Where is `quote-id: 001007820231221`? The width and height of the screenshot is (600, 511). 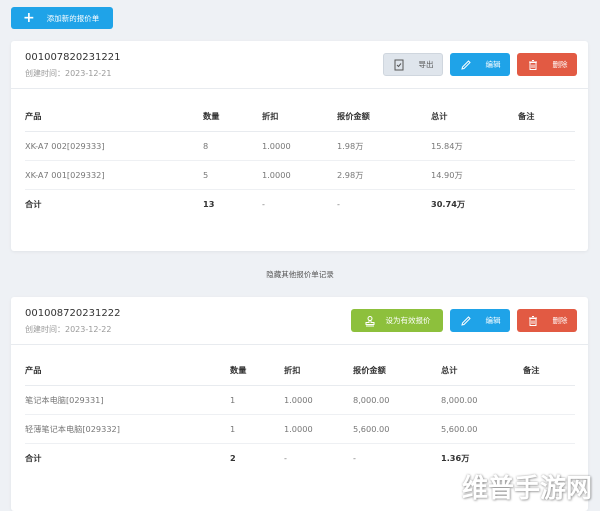 quote-id: 001007820231221 is located at coordinates (73, 57).